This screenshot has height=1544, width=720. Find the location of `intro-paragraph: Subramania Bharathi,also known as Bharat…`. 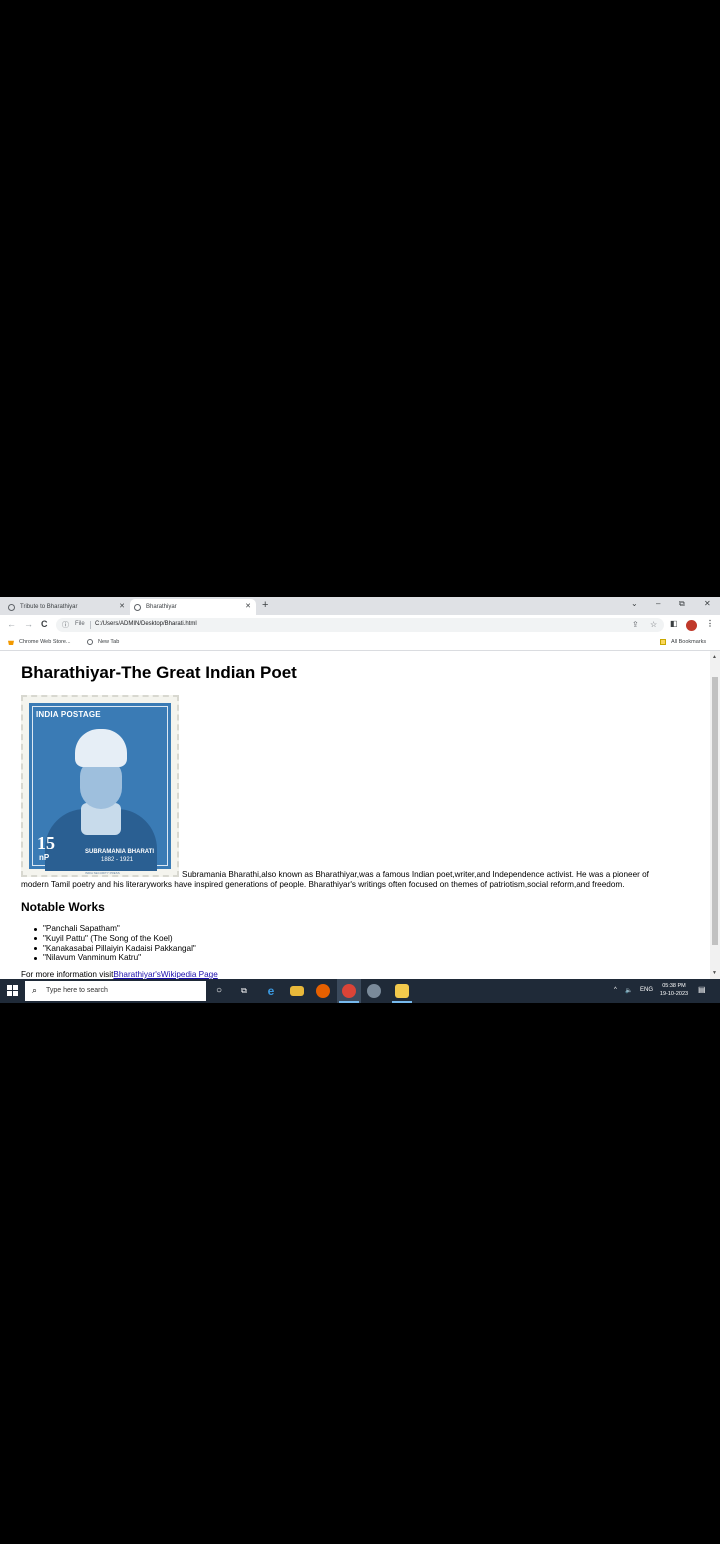

intro-paragraph: Subramania Bharathi,also known as Bharat… is located at coordinates (346, 880).